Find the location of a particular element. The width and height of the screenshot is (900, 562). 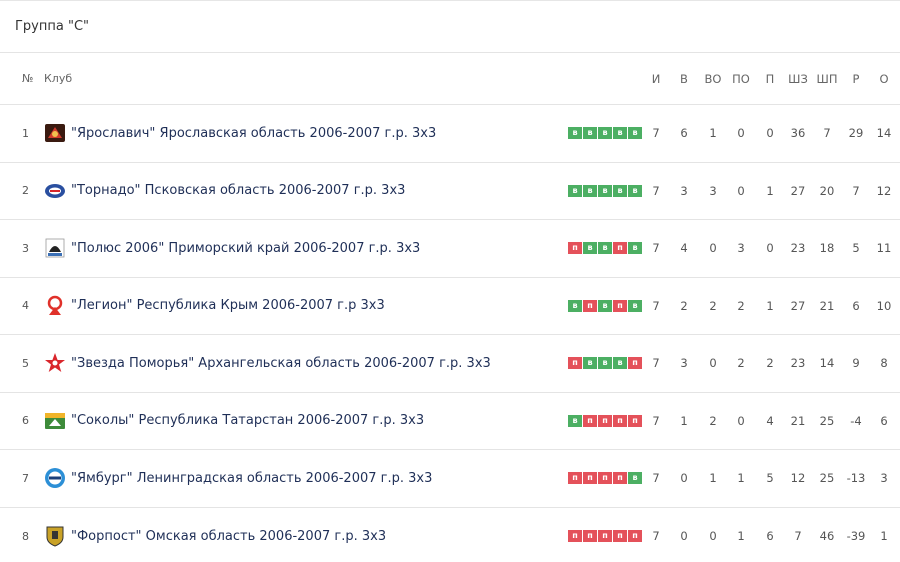

forpost-logo is located at coordinates (55, 536).